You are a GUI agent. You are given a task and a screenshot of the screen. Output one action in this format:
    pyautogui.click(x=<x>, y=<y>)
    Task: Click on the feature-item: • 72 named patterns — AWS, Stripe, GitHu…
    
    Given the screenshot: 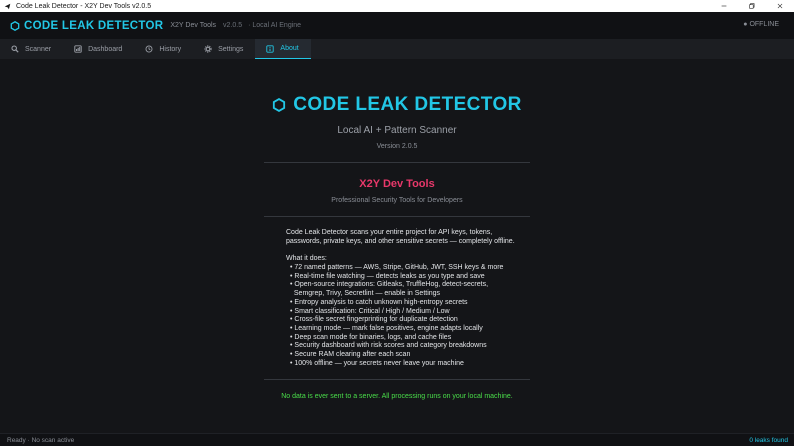 What is the action you would take?
    pyautogui.click(x=397, y=267)
    